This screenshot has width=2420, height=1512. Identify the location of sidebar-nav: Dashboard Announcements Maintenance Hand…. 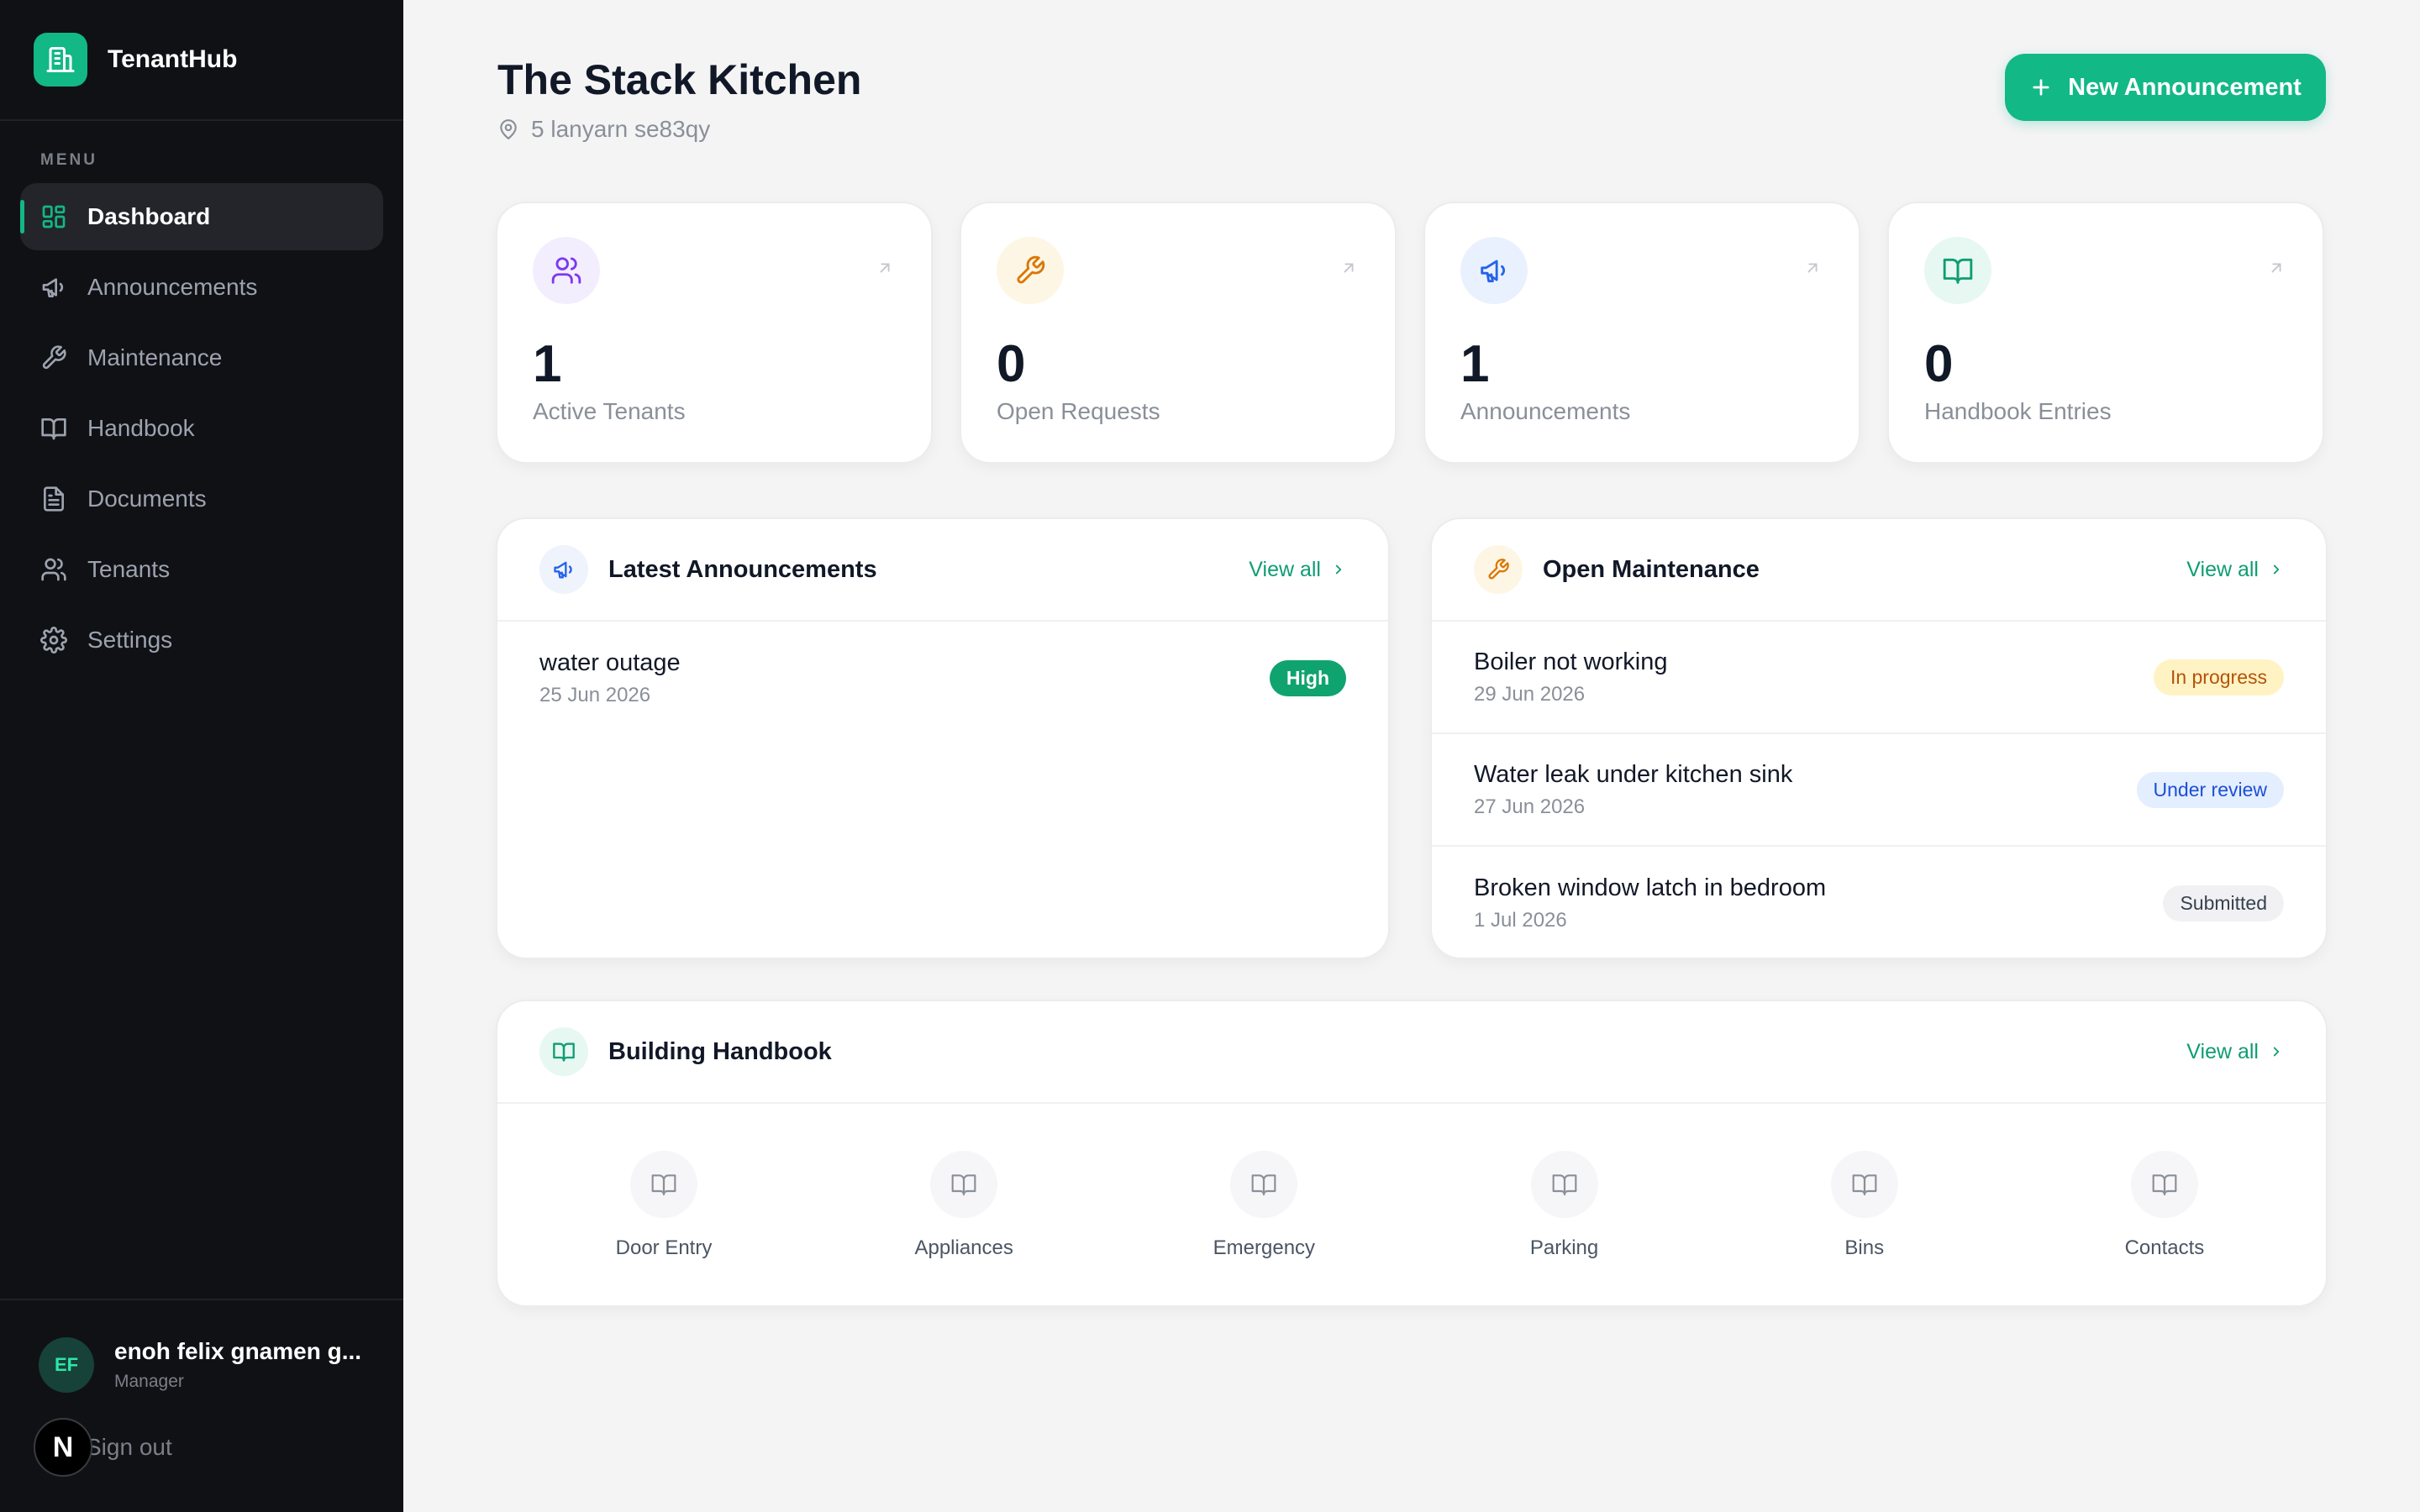
(202, 428).